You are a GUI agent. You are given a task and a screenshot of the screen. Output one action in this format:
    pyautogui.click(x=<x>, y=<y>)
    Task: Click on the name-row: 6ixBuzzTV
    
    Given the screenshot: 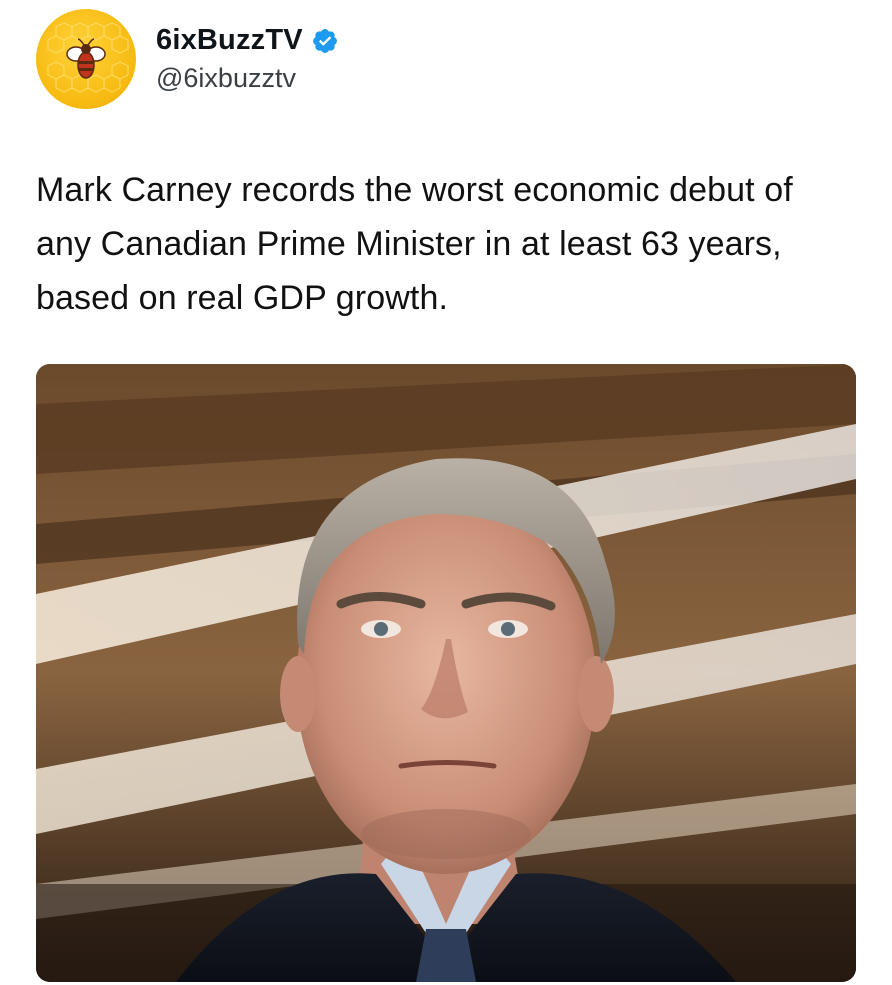 What is the action you would take?
    pyautogui.click(x=247, y=40)
    